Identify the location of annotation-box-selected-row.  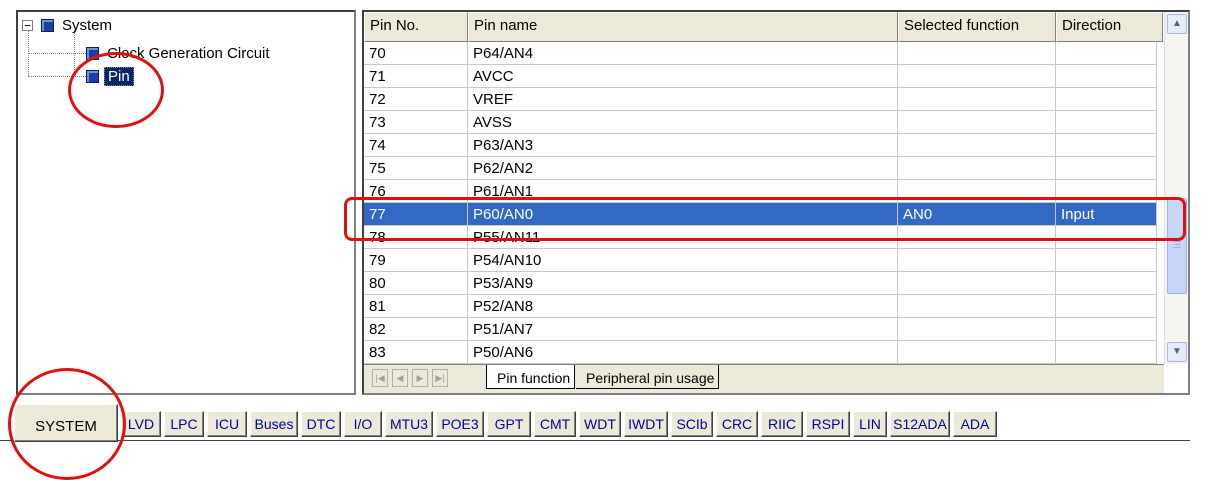
(765, 219).